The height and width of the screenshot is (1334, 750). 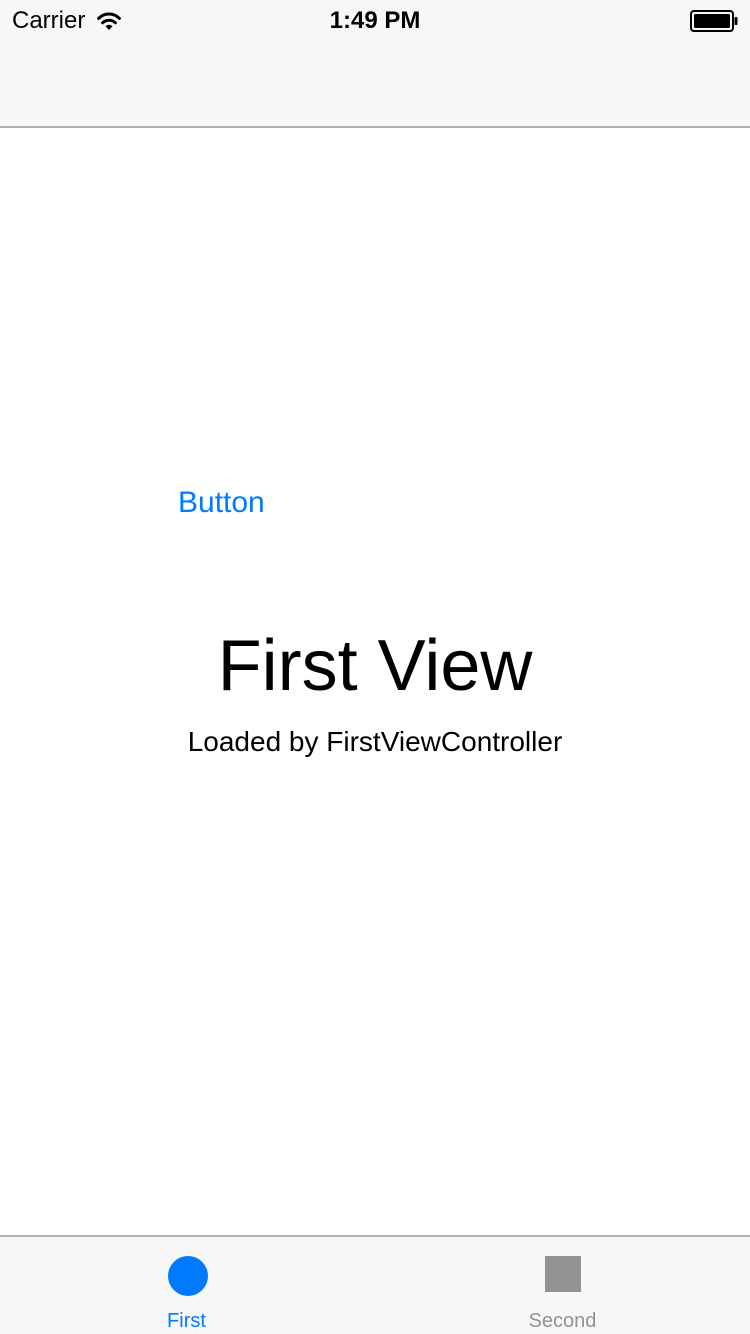 I want to click on tab-first-label: First, so click(x=186, y=1321).